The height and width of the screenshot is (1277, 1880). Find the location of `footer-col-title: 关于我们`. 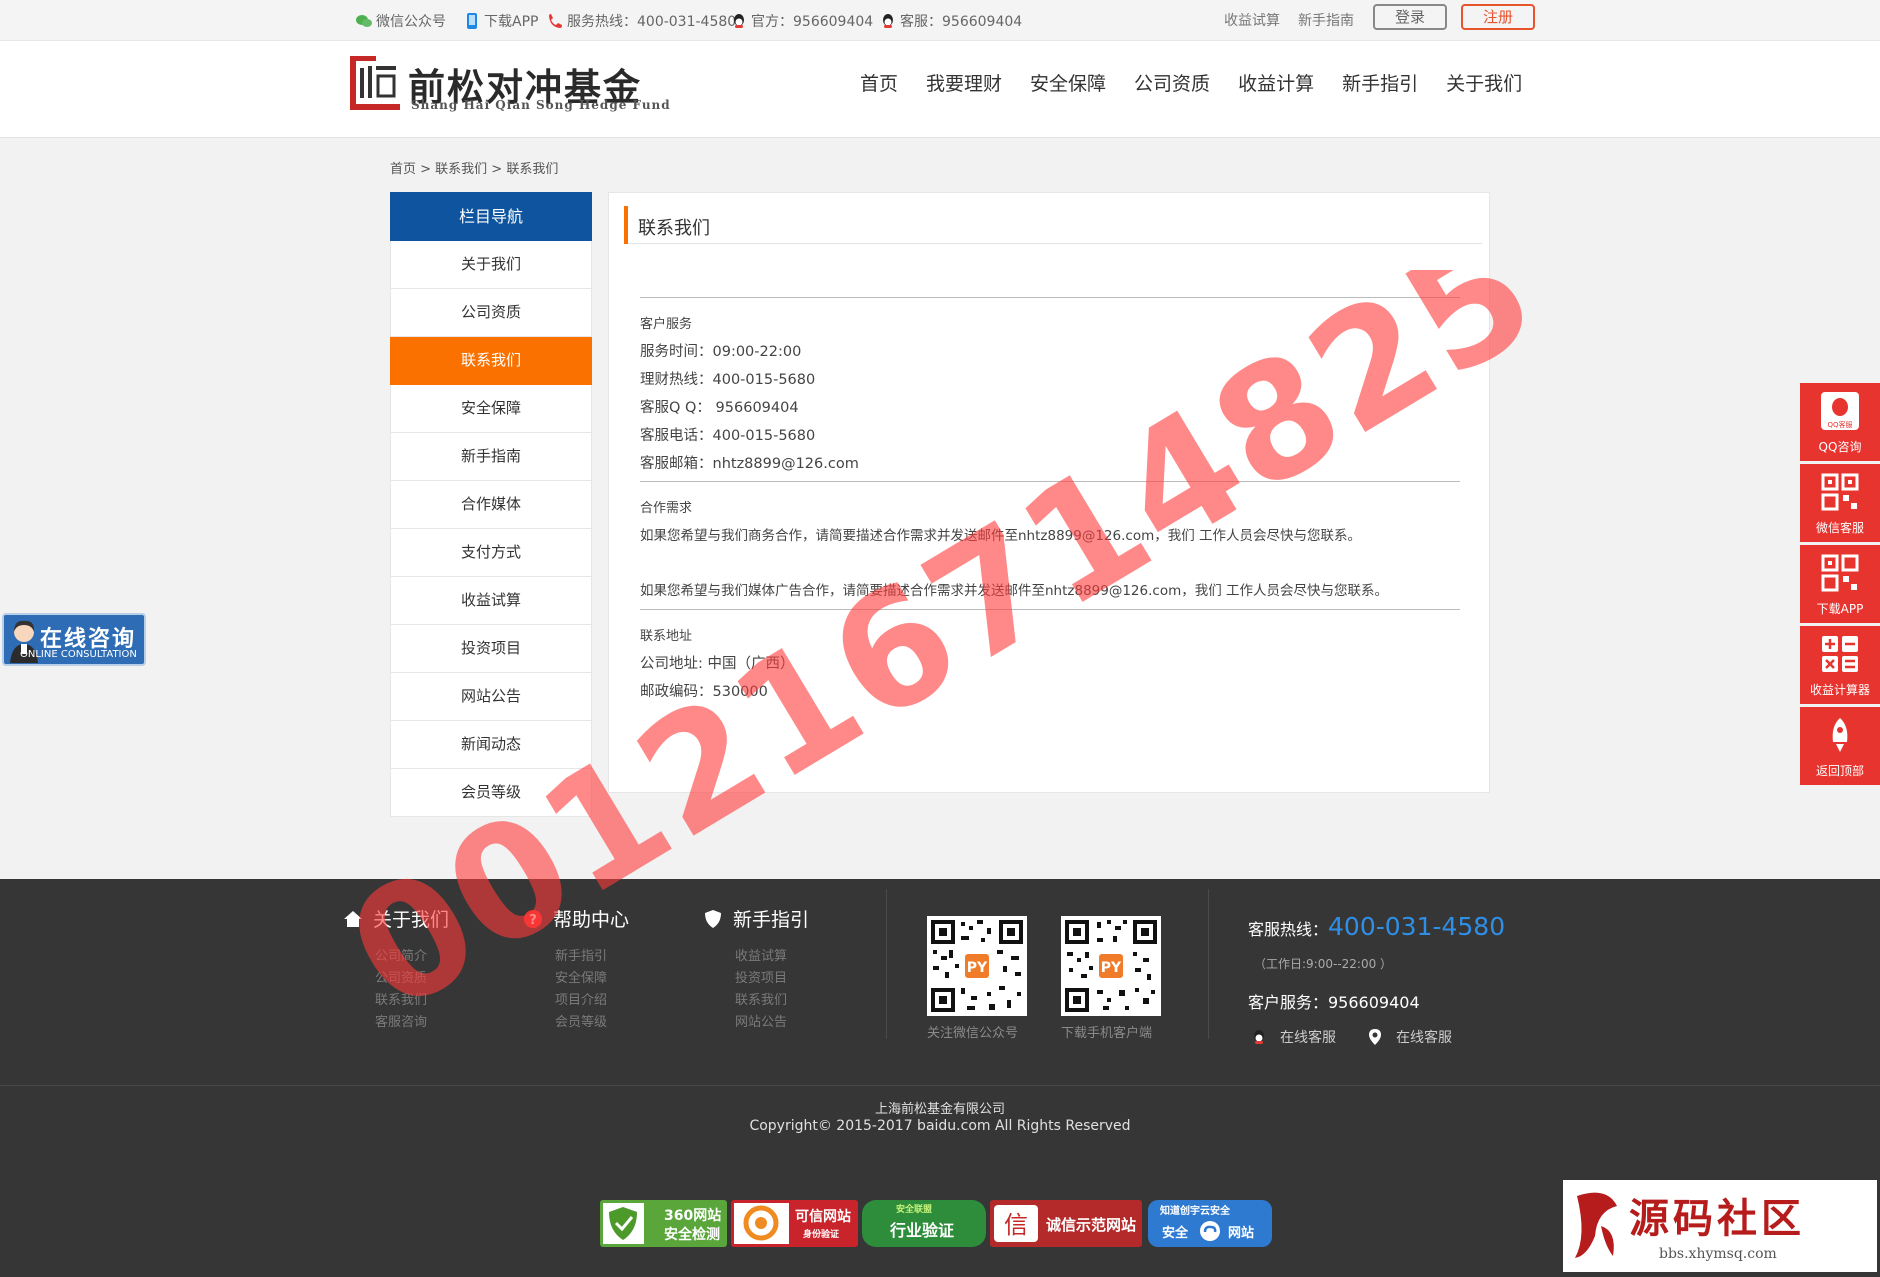

footer-col-title: 关于我们 is located at coordinates (411, 920).